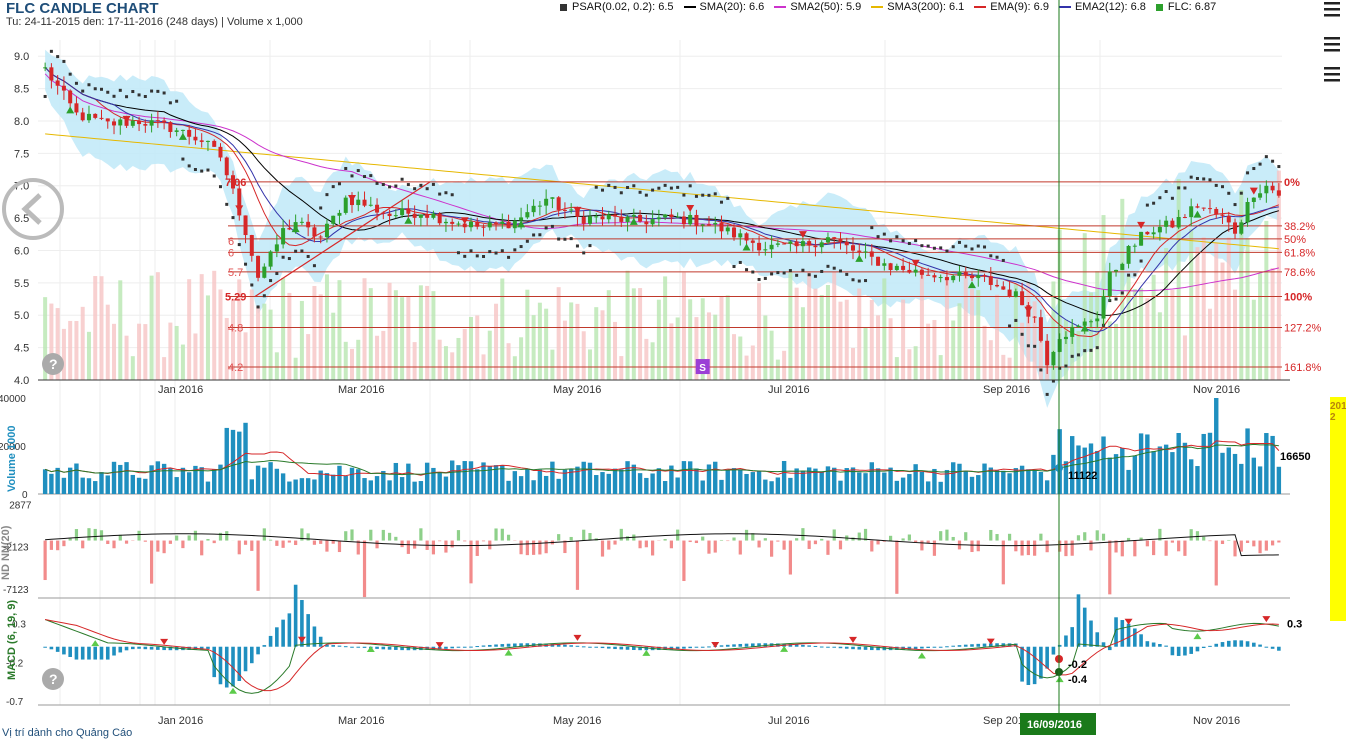 Image resolution: width=1346 pixels, height=745 pixels. I want to click on back-arrow-circle-icon, so click(33, 209).